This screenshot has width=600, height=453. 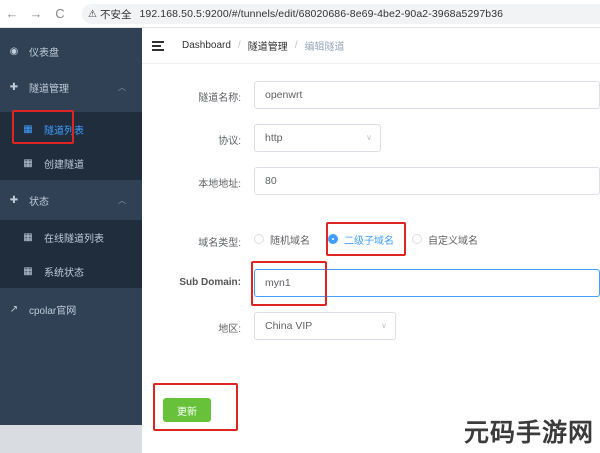 What do you see at coordinates (274, 138) in the screenshot?
I see `protocol-value: http` at bounding box center [274, 138].